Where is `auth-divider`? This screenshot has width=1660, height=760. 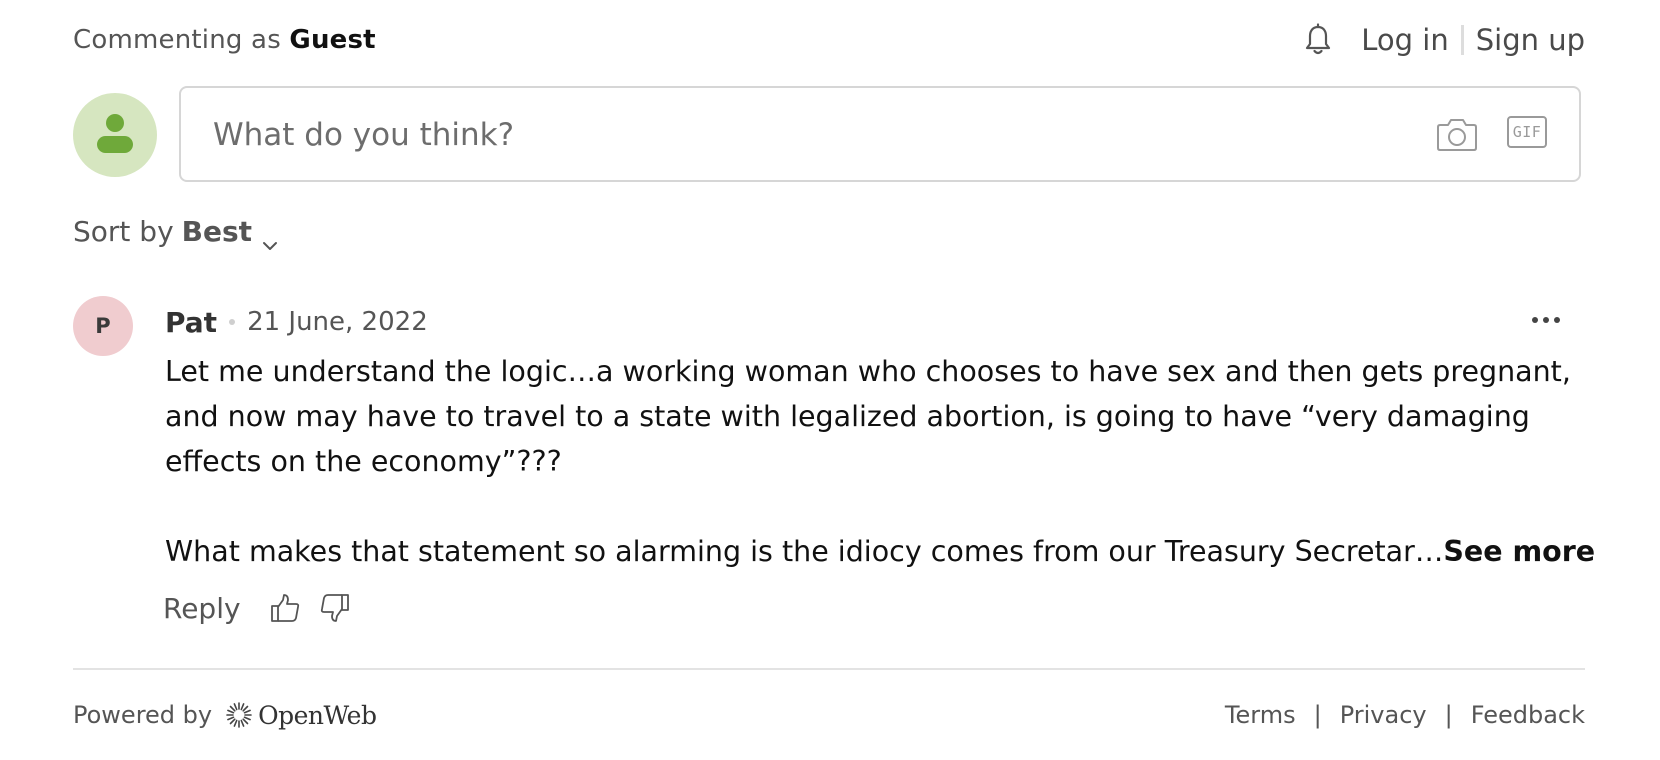
auth-divider is located at coordinates (1462, 40).